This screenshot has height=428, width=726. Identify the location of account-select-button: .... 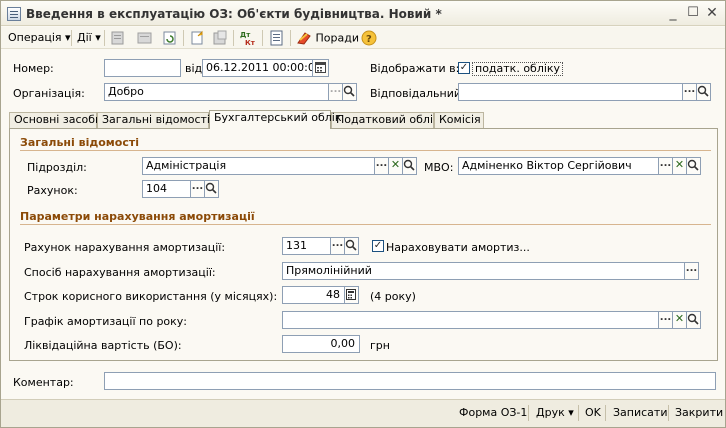
(198, 189).